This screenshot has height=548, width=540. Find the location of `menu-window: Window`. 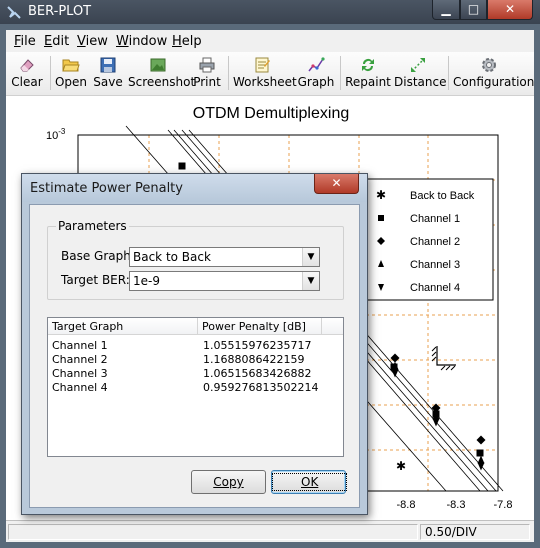

menu-window: Window is located at coordinates (141, 41).